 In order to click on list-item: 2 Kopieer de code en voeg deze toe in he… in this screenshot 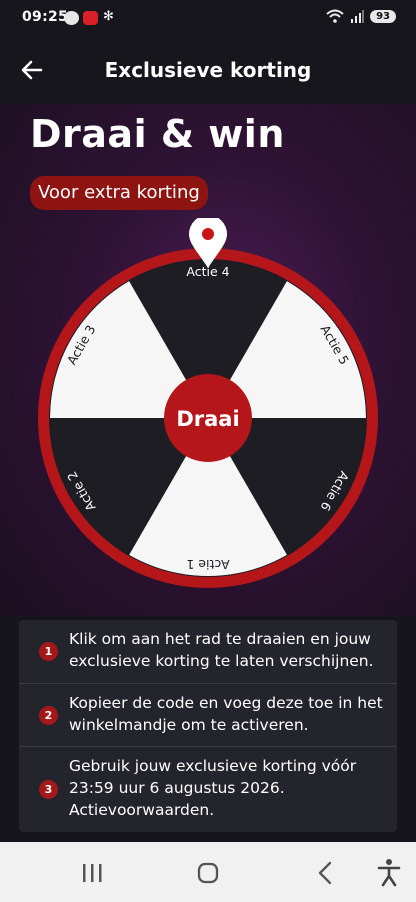, I will do `click(208, 714)`.